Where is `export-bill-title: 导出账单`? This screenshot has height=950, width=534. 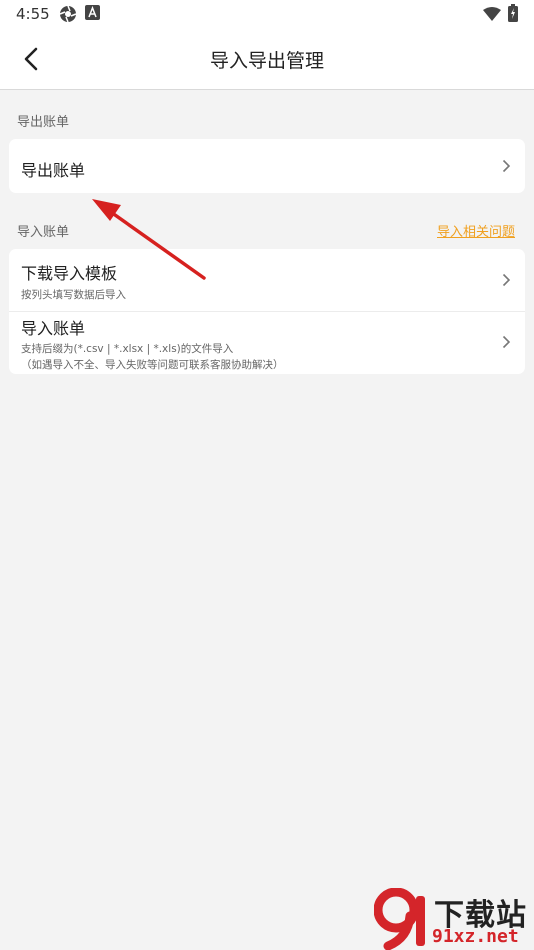 export-bill-title: 导出账单 is located at coordinates (53, 170).